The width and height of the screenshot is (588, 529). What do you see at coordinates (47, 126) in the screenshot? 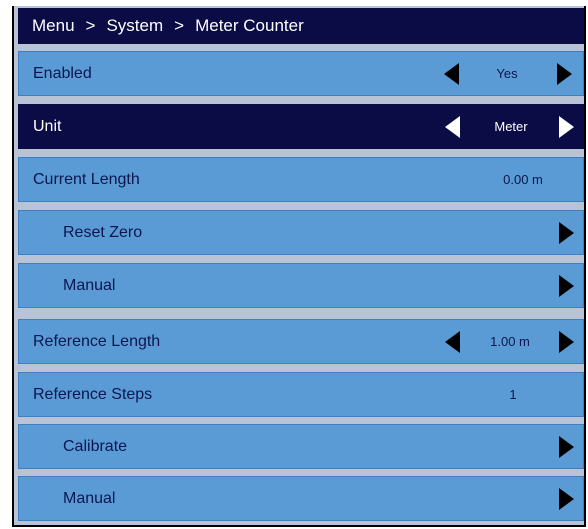
I see `menu-item-label: Unit` at bounding box center [47, 126].